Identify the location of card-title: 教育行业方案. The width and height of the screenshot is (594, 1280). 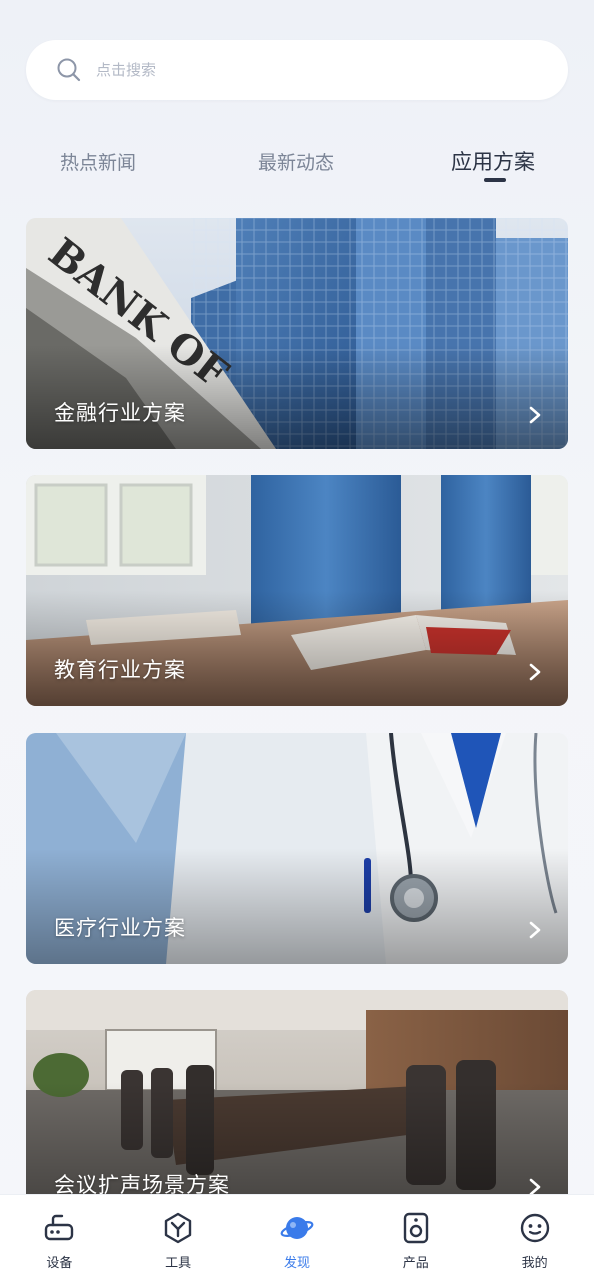
(120, 670).